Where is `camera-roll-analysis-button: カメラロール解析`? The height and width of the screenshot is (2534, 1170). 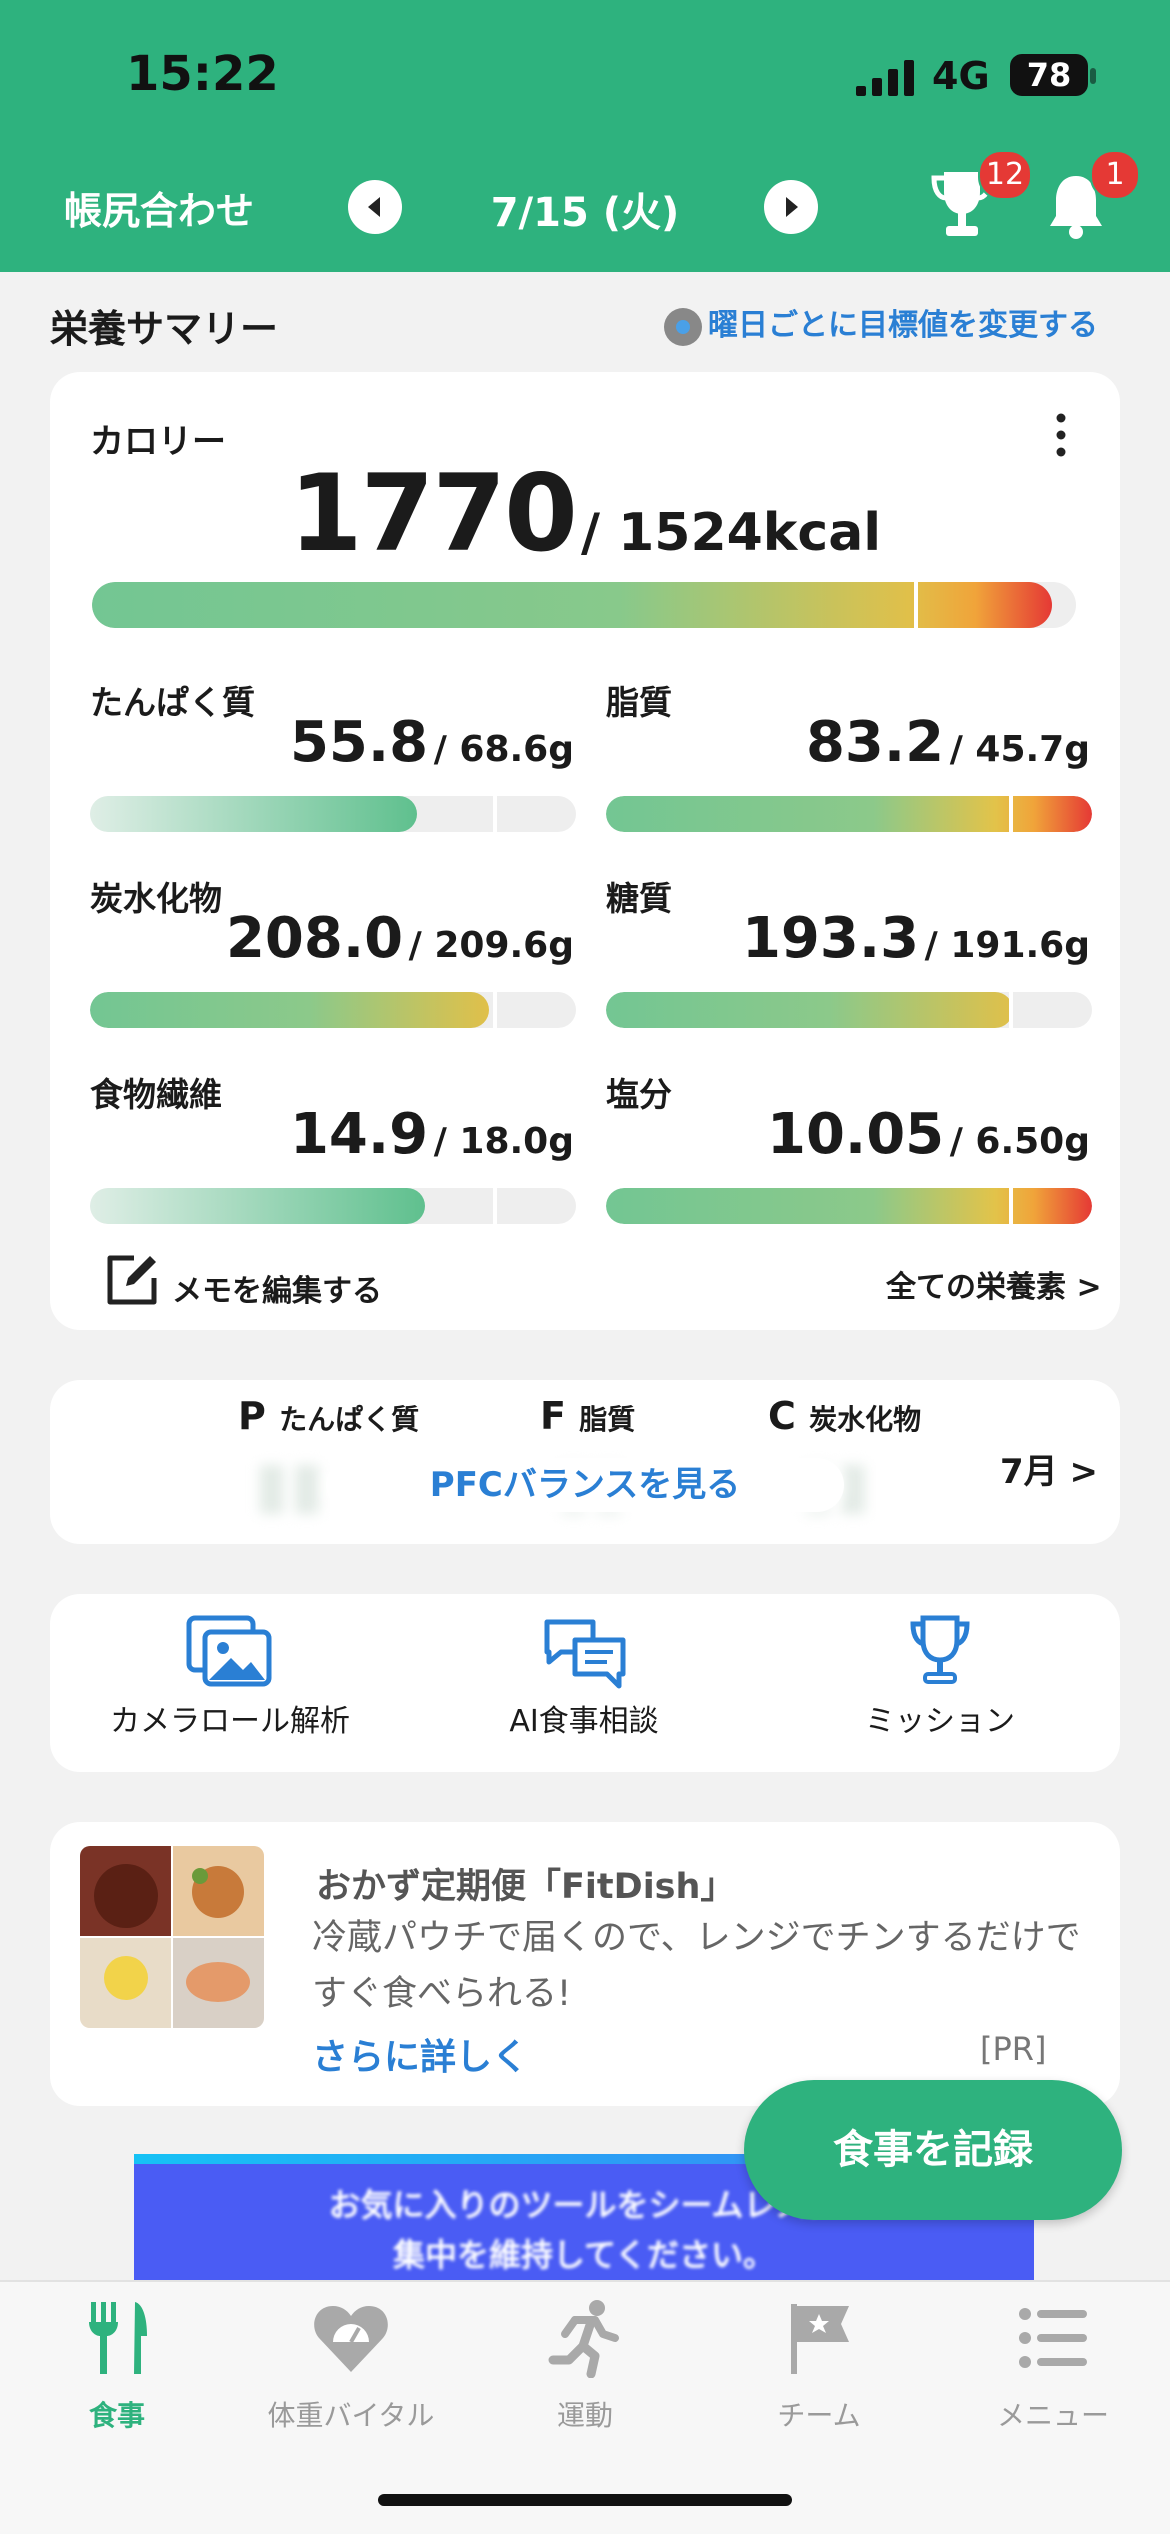
camera-roll-analysis-button: カメラロール解析 is located at coordinates (230, 1677).